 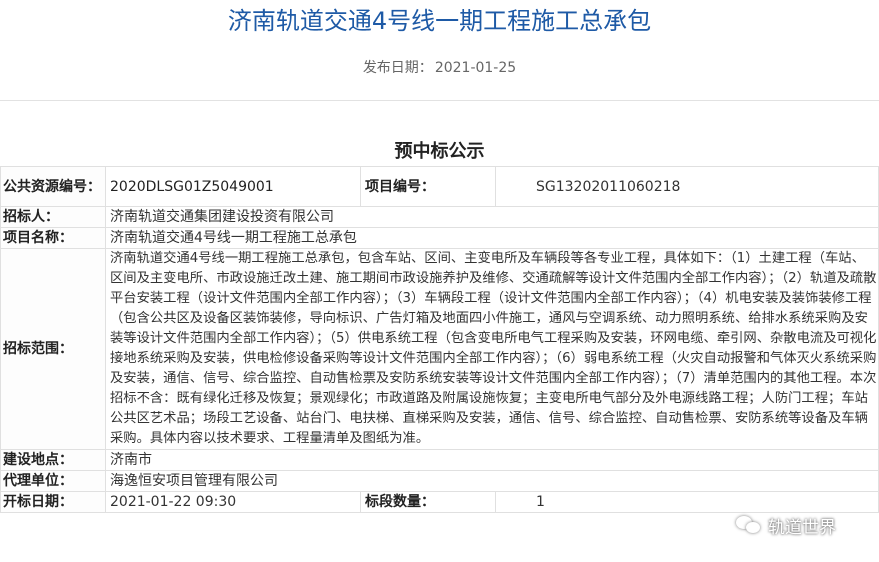 What do you see at coordinates (53, 502) in the screenshot?
I see `open-date-label: 开标日期：` at bounding box center [53, 502].